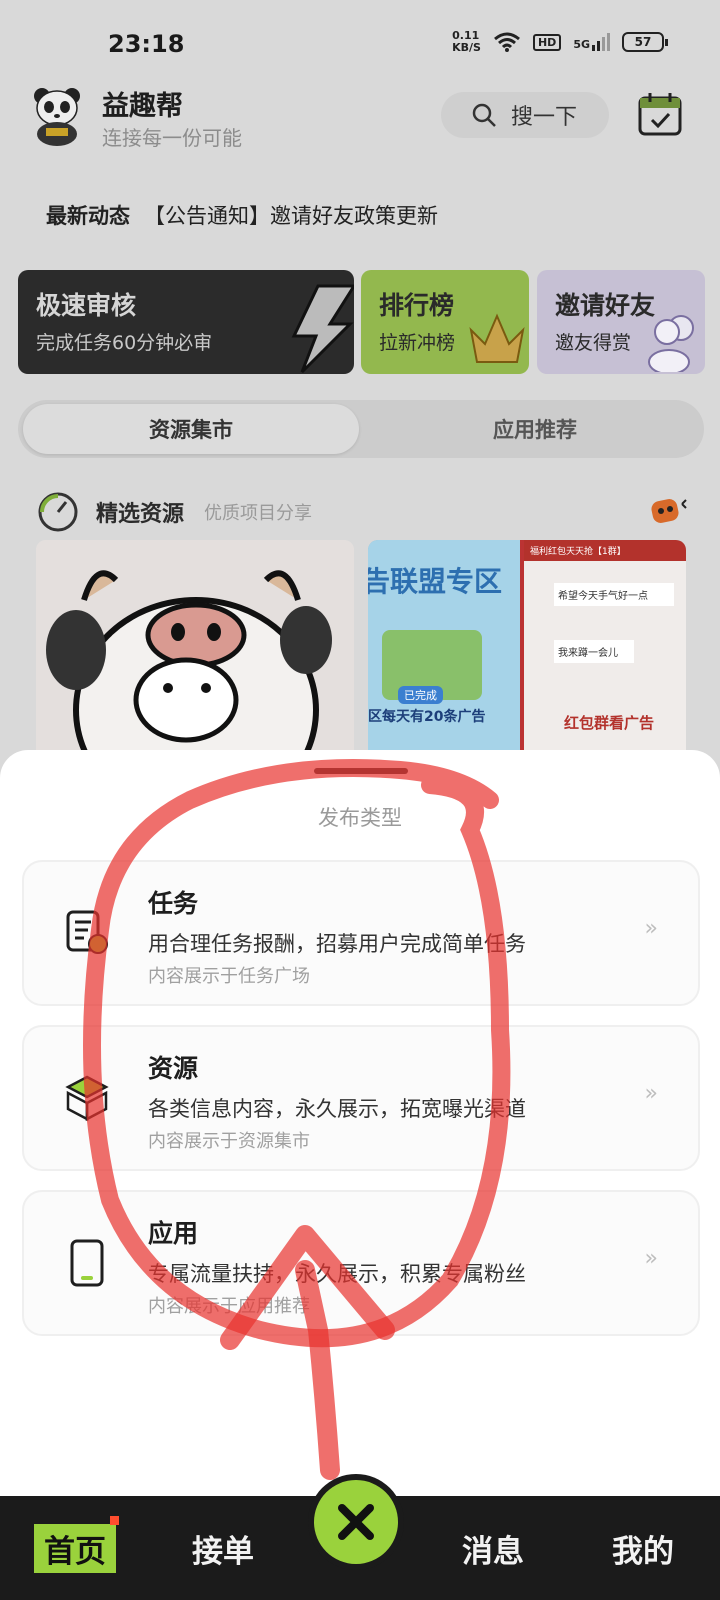 This screenshot has width=720, height=1600. What do you see at coordinates (484, 115) in the screenshot?
I see `search-icon` at bounding box center [484, 115].